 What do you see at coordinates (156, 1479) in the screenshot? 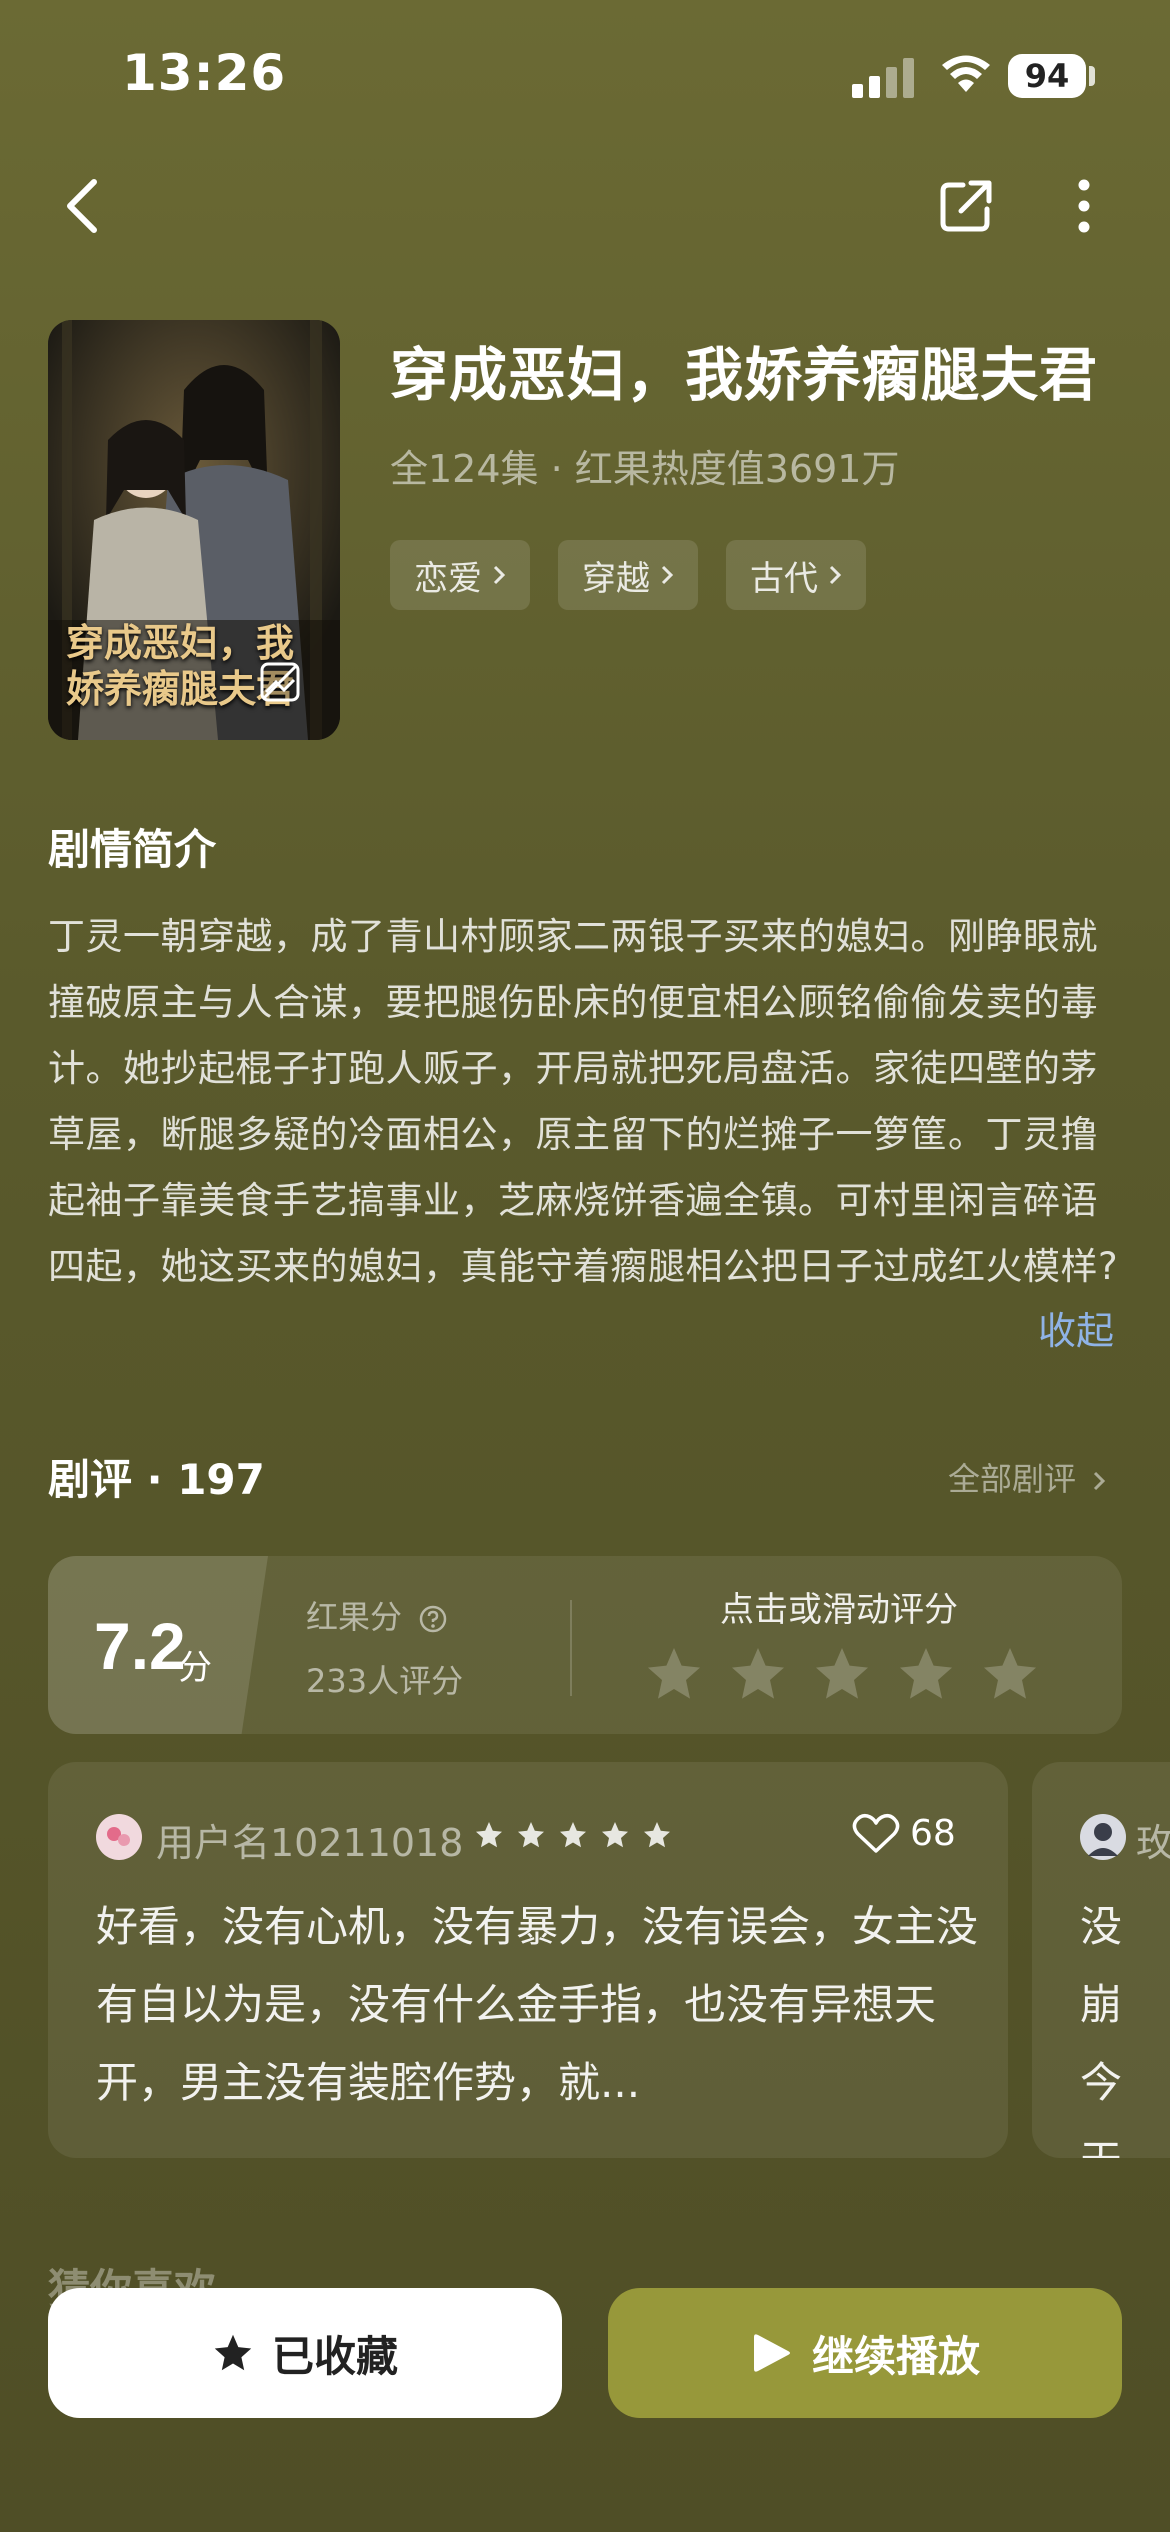
I see `reviews-heading: 剧评 · 197` at bounding box center [156, 1479].